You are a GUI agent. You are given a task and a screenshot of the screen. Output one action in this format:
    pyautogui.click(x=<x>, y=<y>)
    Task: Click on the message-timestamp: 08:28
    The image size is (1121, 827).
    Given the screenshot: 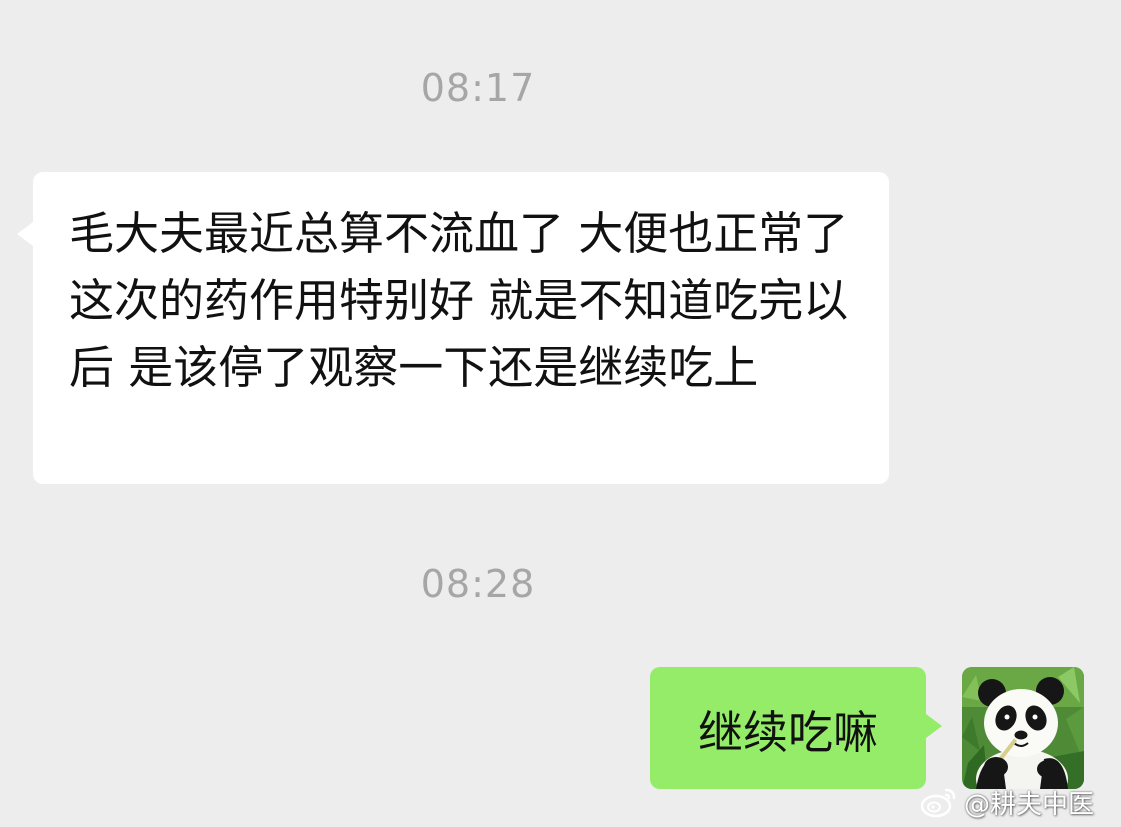 What is the action you would take?
    pyautogui.click(x=478, y=584)
    